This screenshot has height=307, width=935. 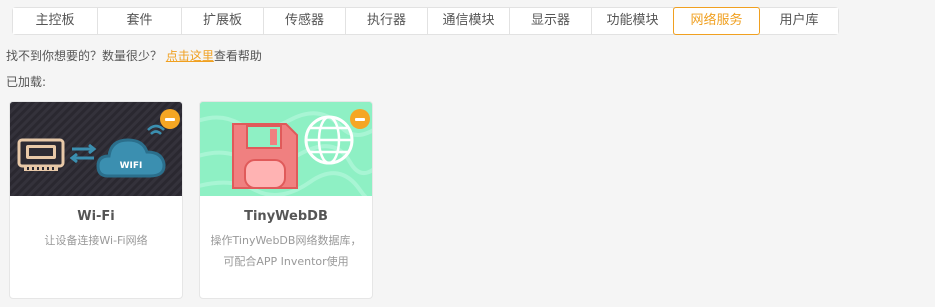 I want to click on tab-sensors: 传感器, so click(x=305, y=21).